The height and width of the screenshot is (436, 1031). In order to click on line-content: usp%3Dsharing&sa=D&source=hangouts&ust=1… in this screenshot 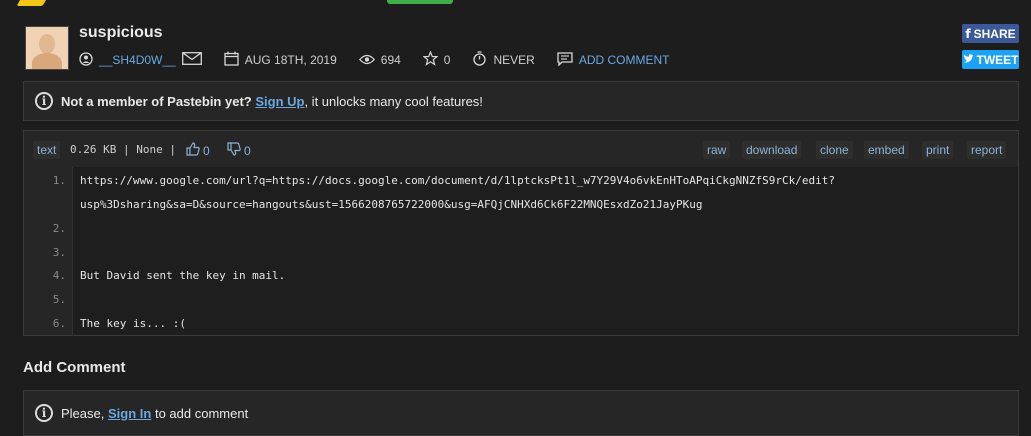, I will do `click(391, 204)`.